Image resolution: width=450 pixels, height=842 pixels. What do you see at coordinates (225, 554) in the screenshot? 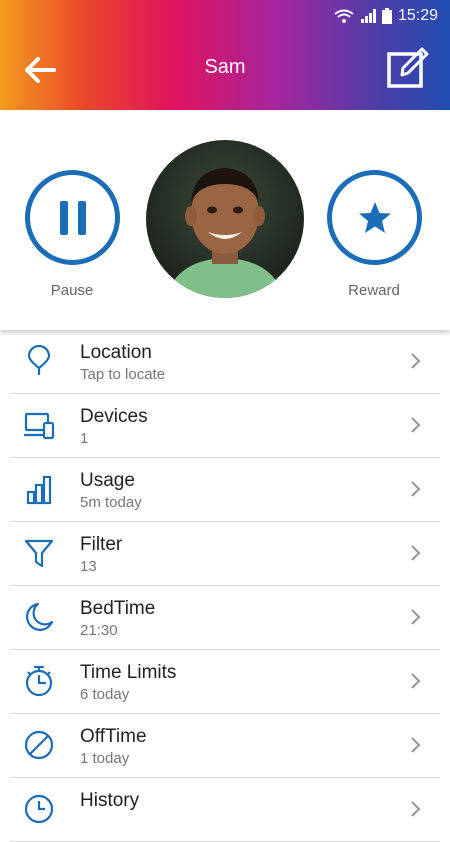
I see `list-item-filter: Filter 13` at bounding box center [225, 554].